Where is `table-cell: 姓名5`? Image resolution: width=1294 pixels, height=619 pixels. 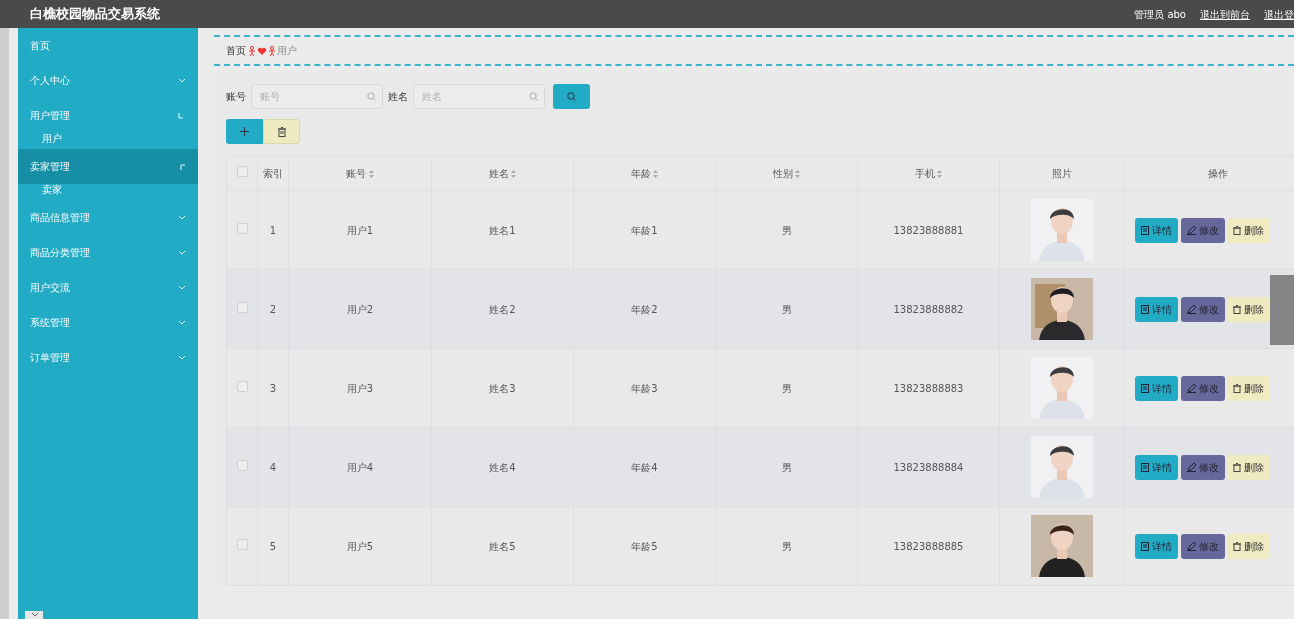 table-cell: 姓名5 is located at coordinates (502, 546).